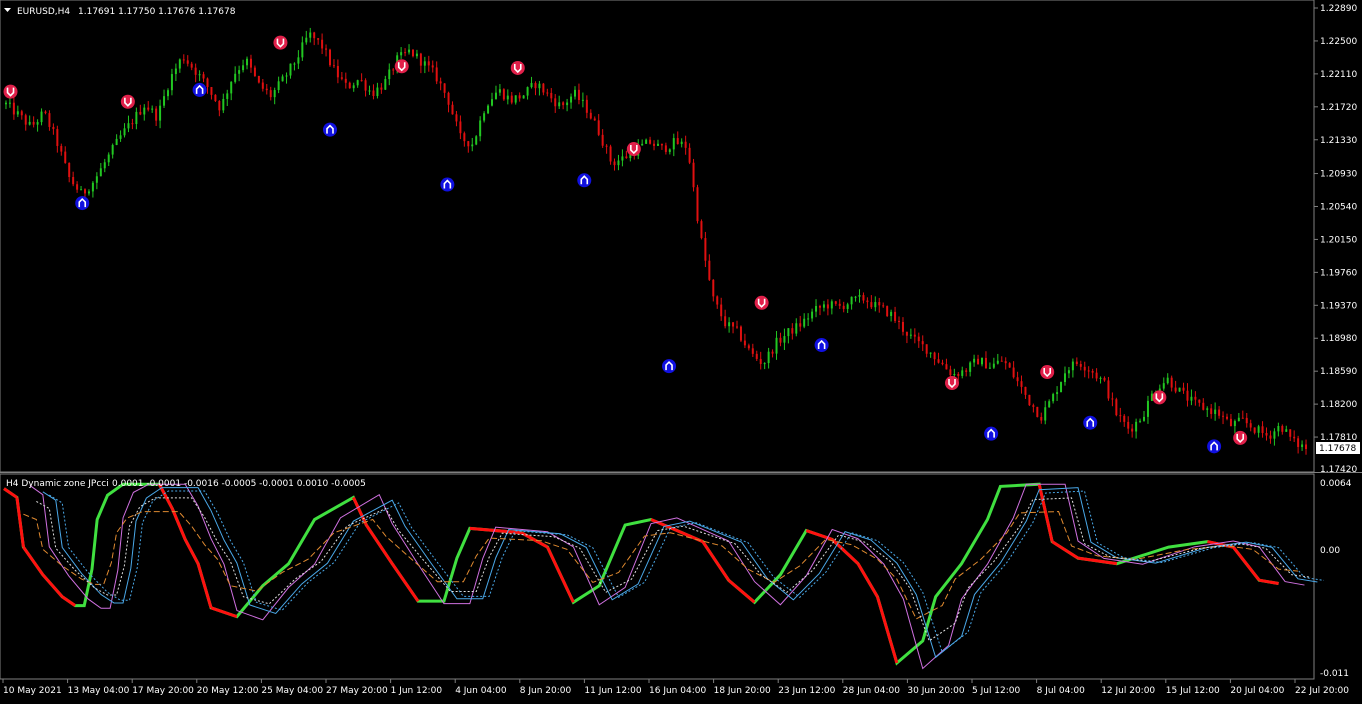 The image size is (1362, 704). What do you see at coordinates (1257, 691) in the screenshot?
I see `time-tick-label: 20 Jul 04:00` at bounding box center [1257, 691].